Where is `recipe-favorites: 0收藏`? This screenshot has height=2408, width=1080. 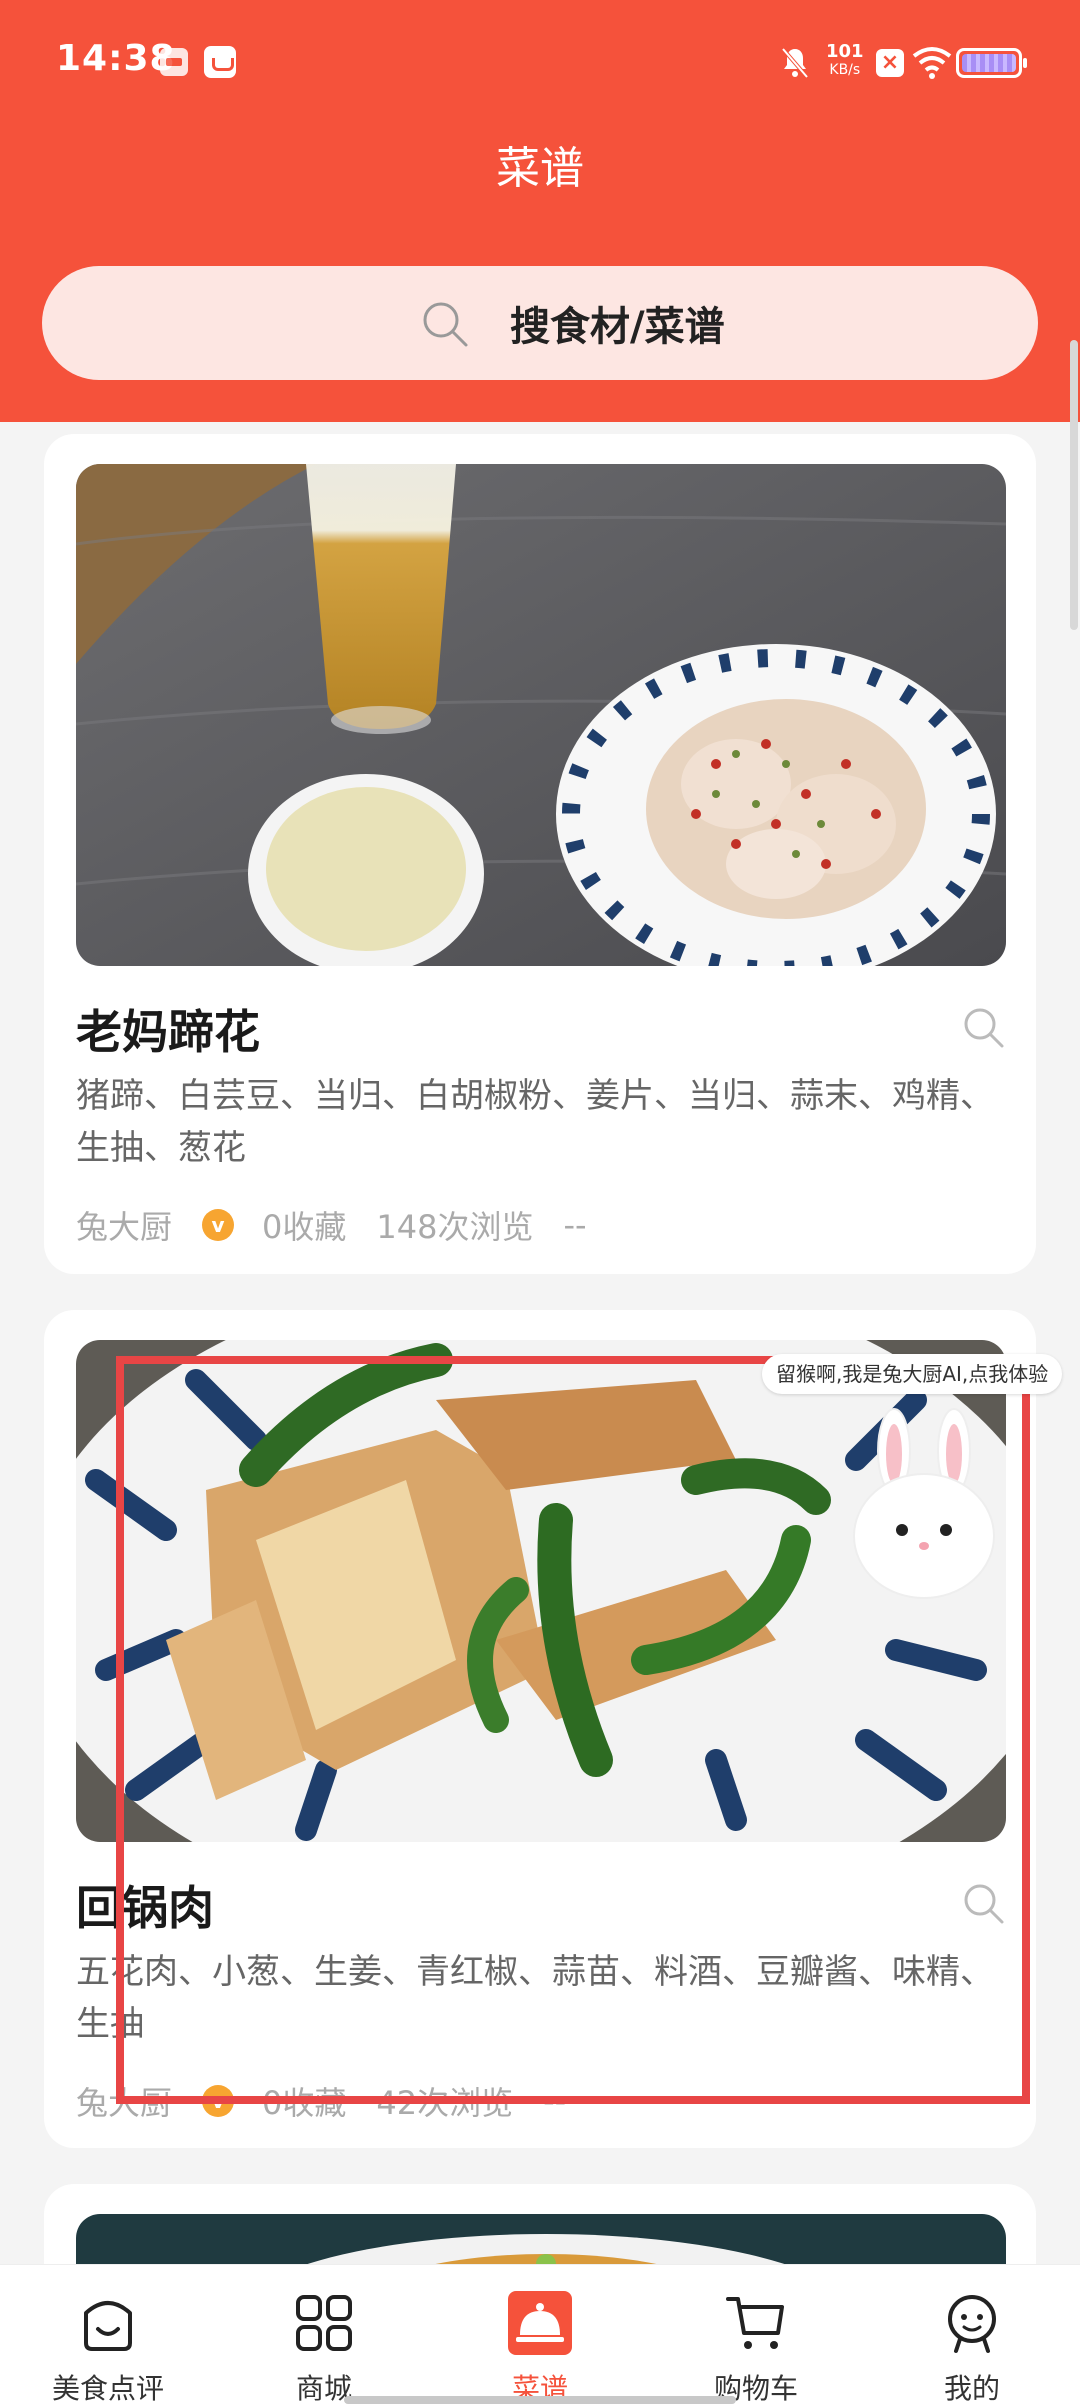 recipe-favorites: 0收藏 is located at coordinates (304, 1227).